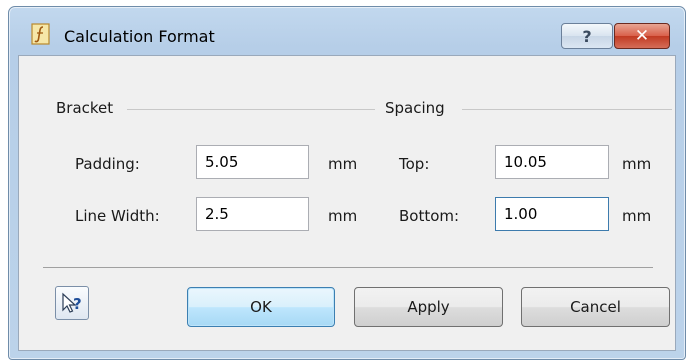  I want to click on close-icon: ✕, so click(642, 36).